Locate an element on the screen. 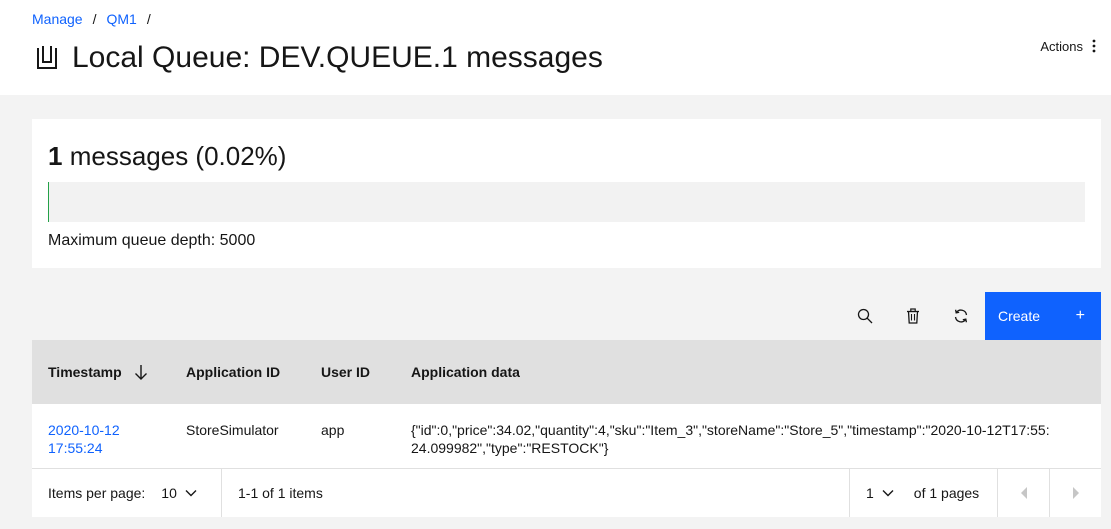 This screenshot has height=529, width=1111. add-icon: + is located at coordinates (1080, 315).